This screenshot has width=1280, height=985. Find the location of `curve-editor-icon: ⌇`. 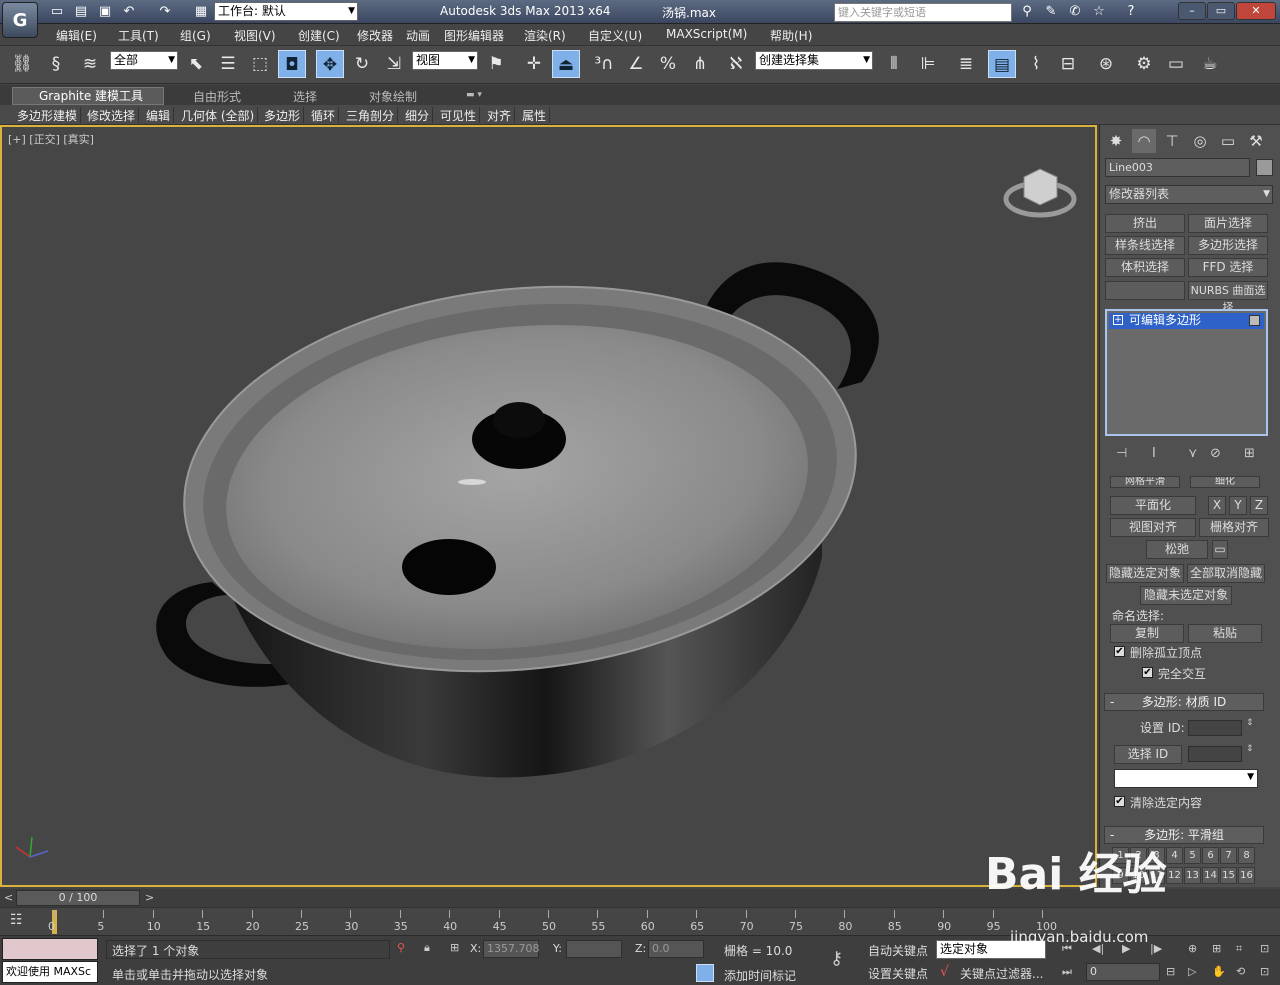

curve-editor-icon: ⌇ is located at coordinates (1036, 64).